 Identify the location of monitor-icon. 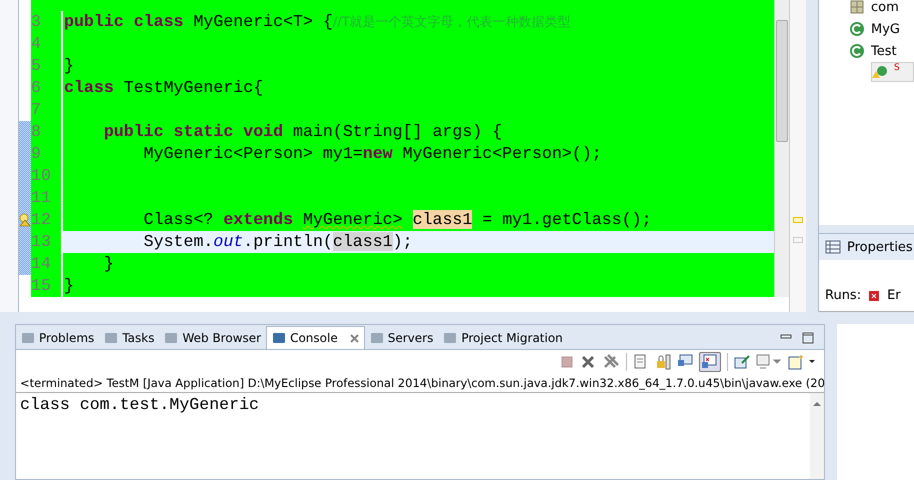
(710, 362).